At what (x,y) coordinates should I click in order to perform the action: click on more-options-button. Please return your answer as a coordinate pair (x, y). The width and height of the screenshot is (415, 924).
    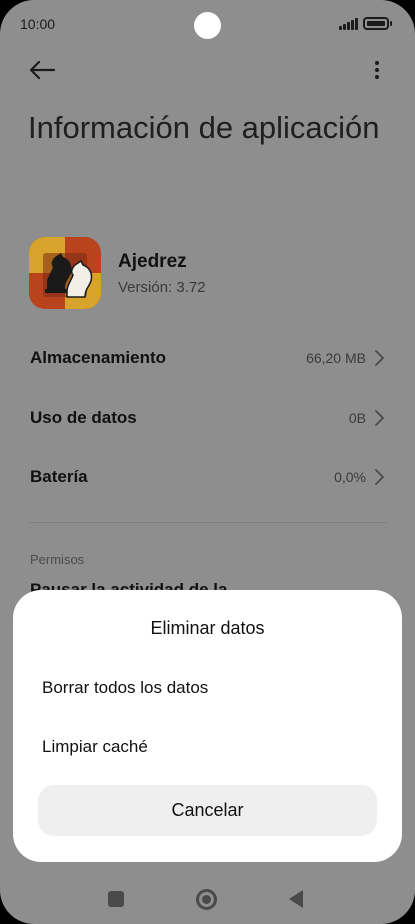
    Looking at the image, I should click on (377, 70).